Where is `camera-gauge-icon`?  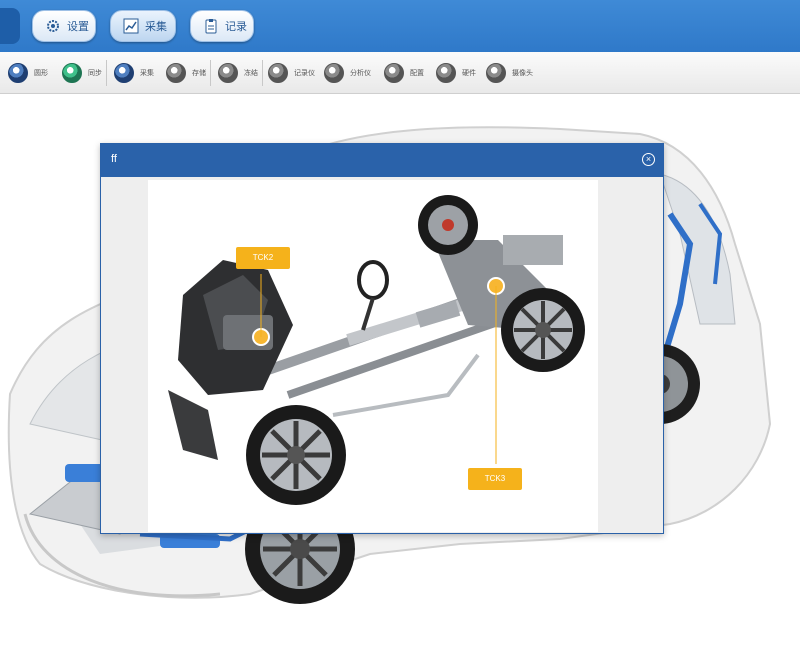
camera-gauge-icon is located at coordinates (496, 73).